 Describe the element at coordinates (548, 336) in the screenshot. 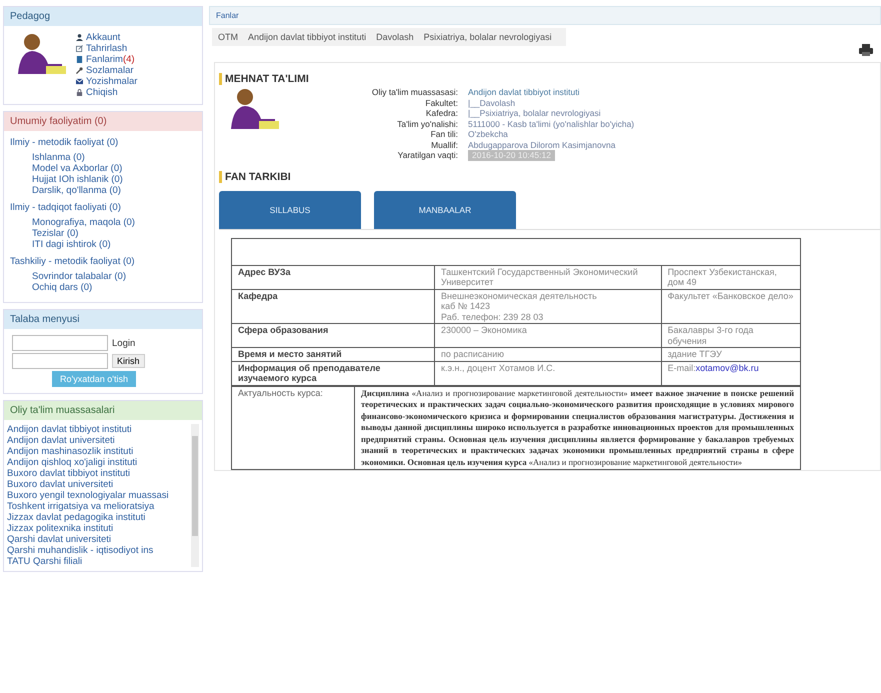

I see `table-cell: 230000 – Экономика` at that location.